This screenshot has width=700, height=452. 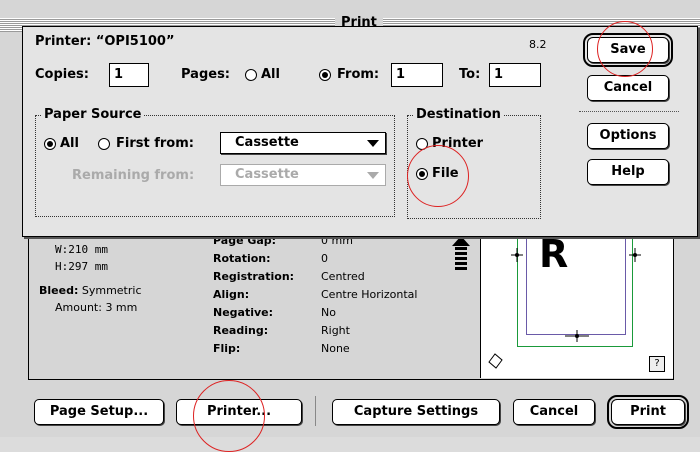 What do you see at coordinates (422, 174) in the screenshot?
I see `destination-file-radio` at bounding box center [422, 174].